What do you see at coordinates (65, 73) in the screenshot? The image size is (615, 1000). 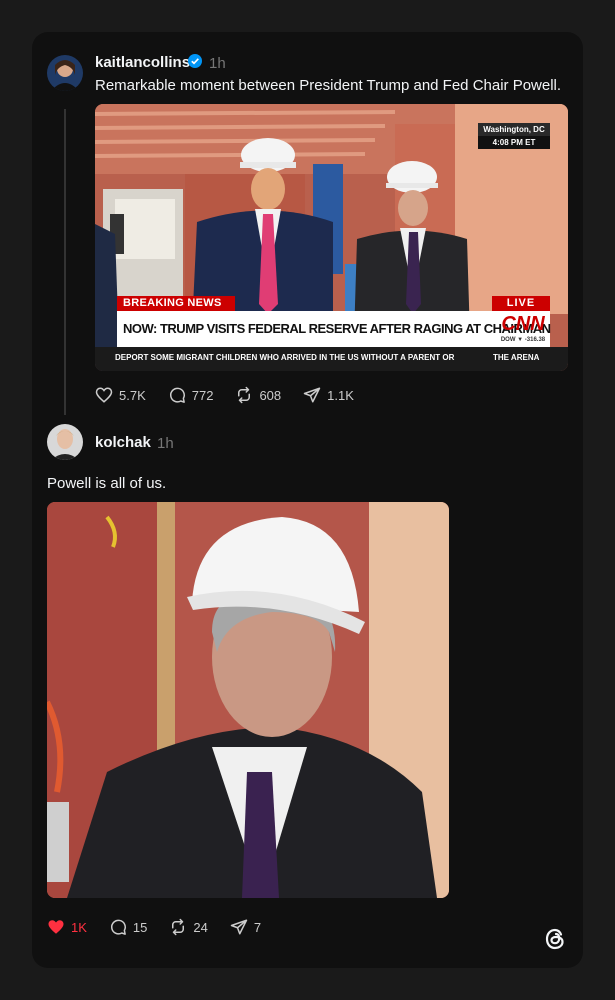 I see `avatar-kaitlancollins` at bounding box center [65, 73].